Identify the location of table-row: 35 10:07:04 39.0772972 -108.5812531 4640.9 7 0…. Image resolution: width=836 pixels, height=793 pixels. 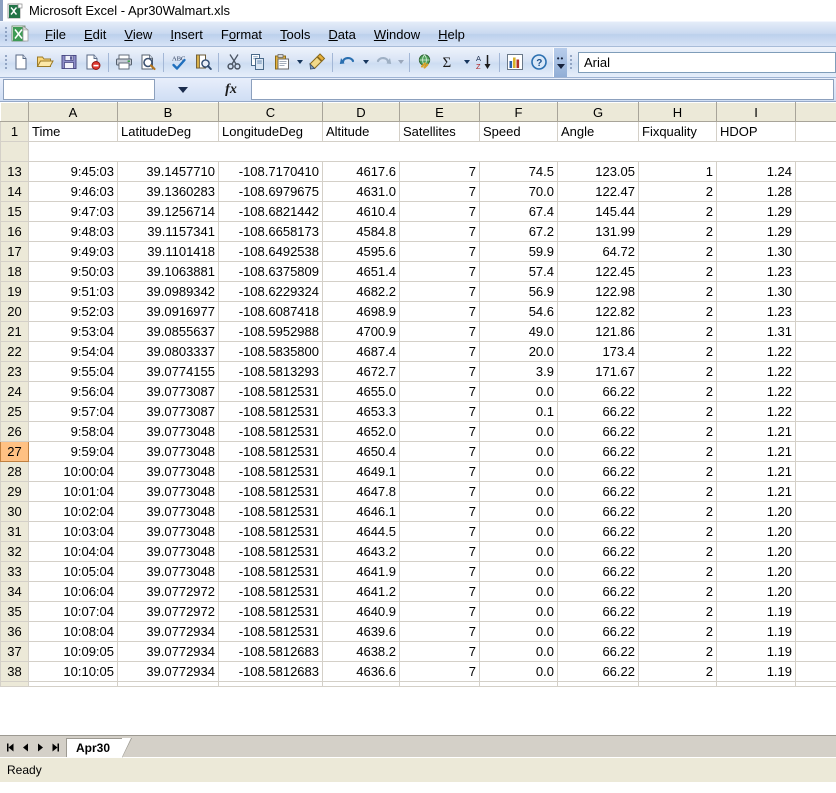
(418, 611).